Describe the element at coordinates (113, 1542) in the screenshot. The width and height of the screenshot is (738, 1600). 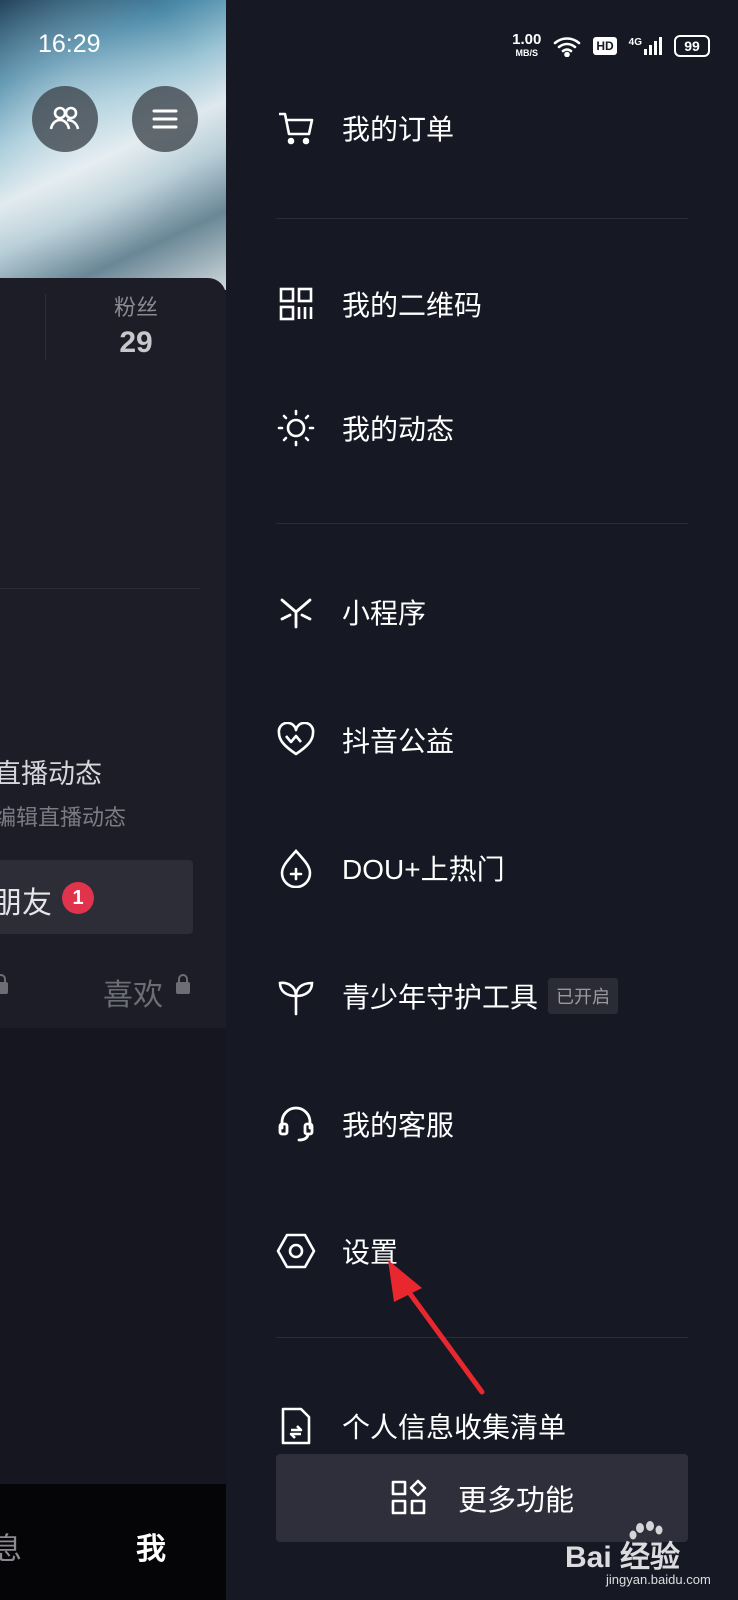
I see `bottom-nav-bar` at that location.